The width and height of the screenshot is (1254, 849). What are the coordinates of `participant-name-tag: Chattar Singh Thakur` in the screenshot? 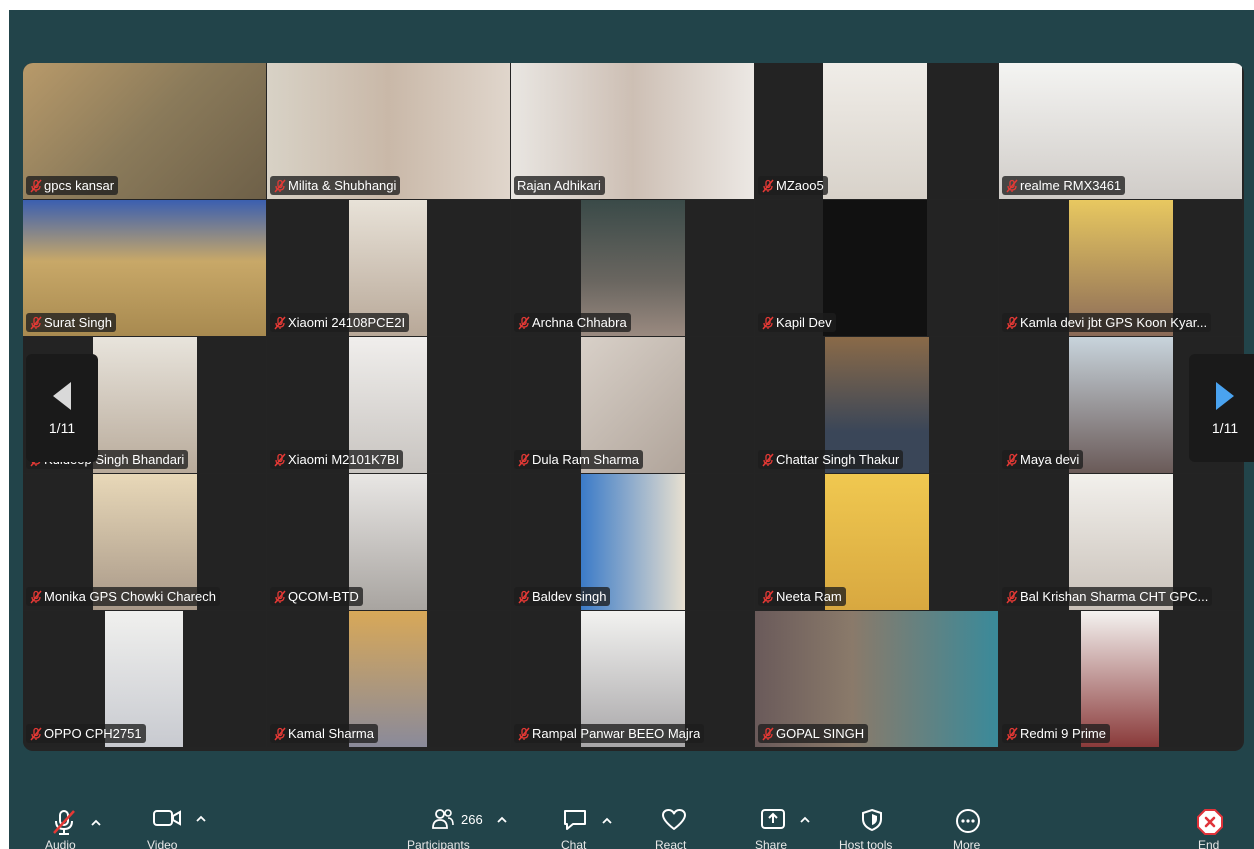 It's located at (831, 459).